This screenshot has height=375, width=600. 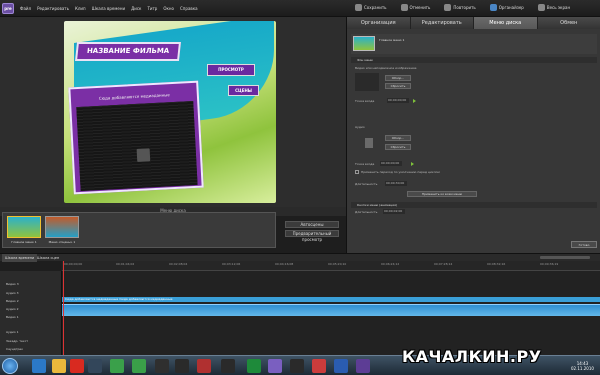 What do you see at coordinates (12, 309) in the screenshot?
I see `track-audio-2: Аудио 2` at bounding box center [12, 309].